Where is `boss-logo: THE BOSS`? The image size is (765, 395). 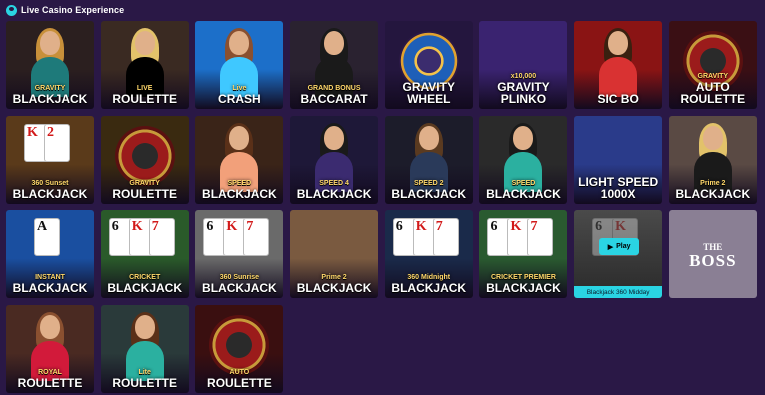
boss-logo: THE BOSS is located at coordinates (713, 256).